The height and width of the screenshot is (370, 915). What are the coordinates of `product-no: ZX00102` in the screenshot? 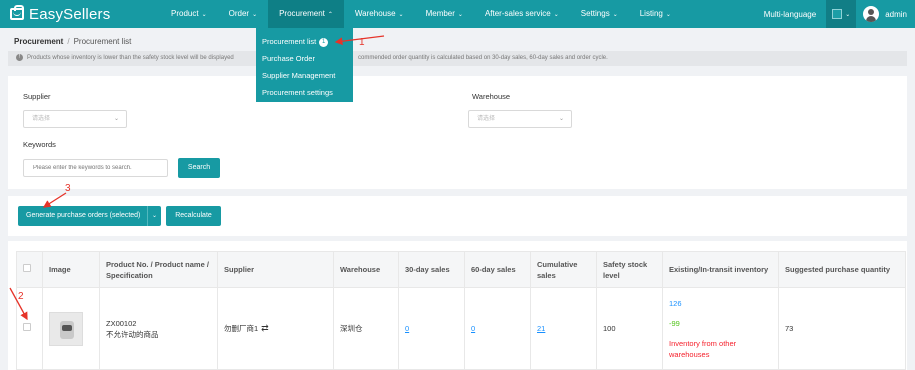 It's located at (121, 323).